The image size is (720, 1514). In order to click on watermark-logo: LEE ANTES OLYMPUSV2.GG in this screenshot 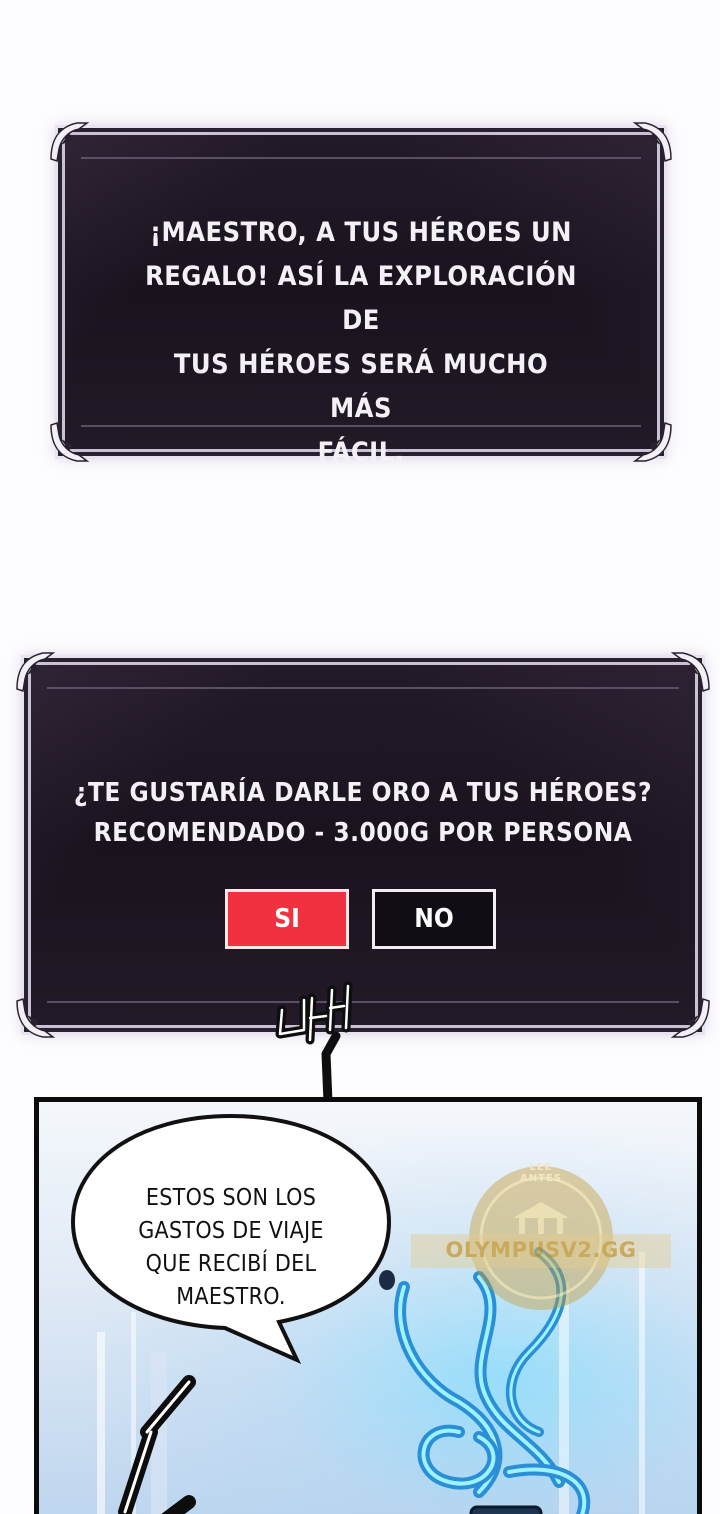, I will do `click(541, 1238)`.